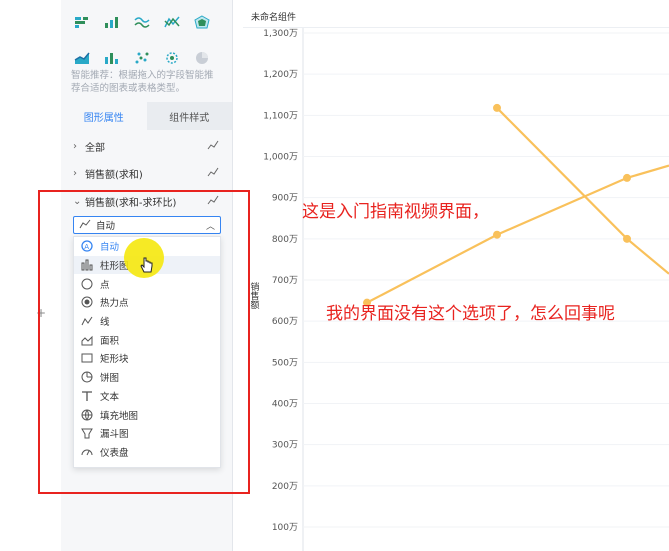 This screenshot has width=669, height=551. Describe the element at coordinates (114, 175) in the screenshot. I see `property-row-label: 销售额(求和)` at that location.